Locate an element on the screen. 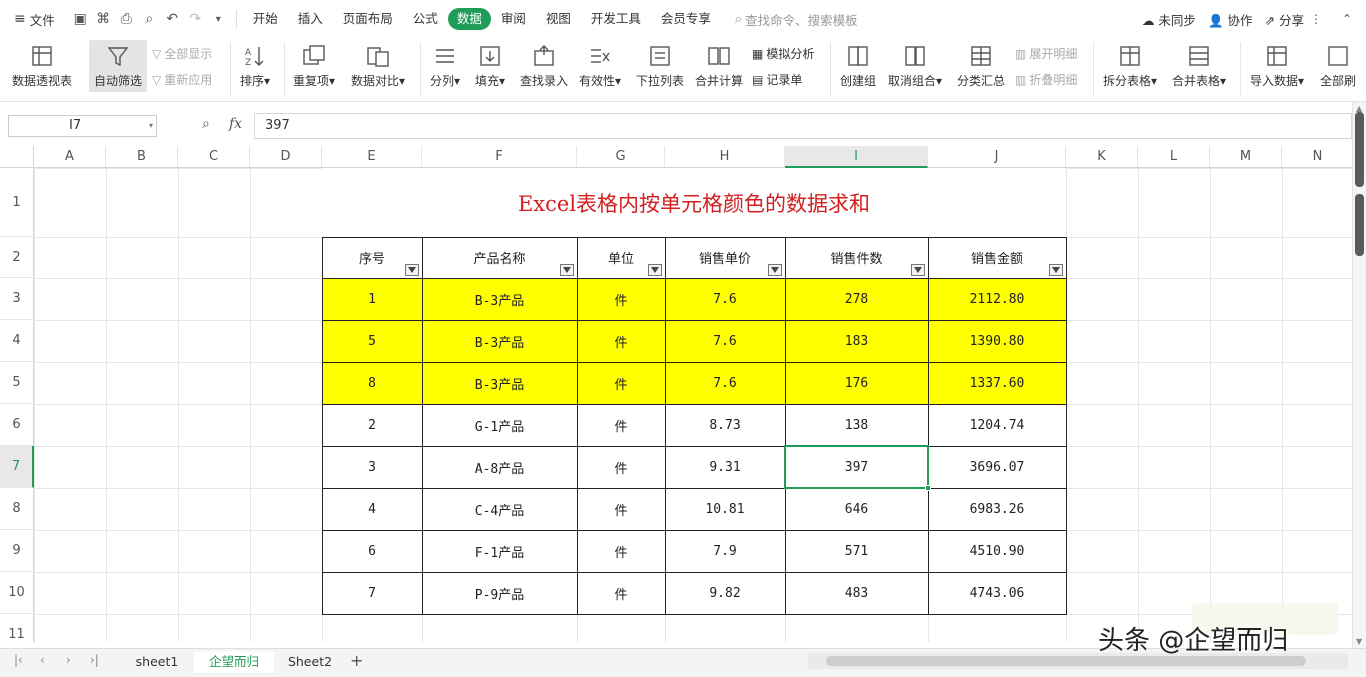 The image size is (1366, 677). table-cell: 1 is located at coordinates (372, 299).